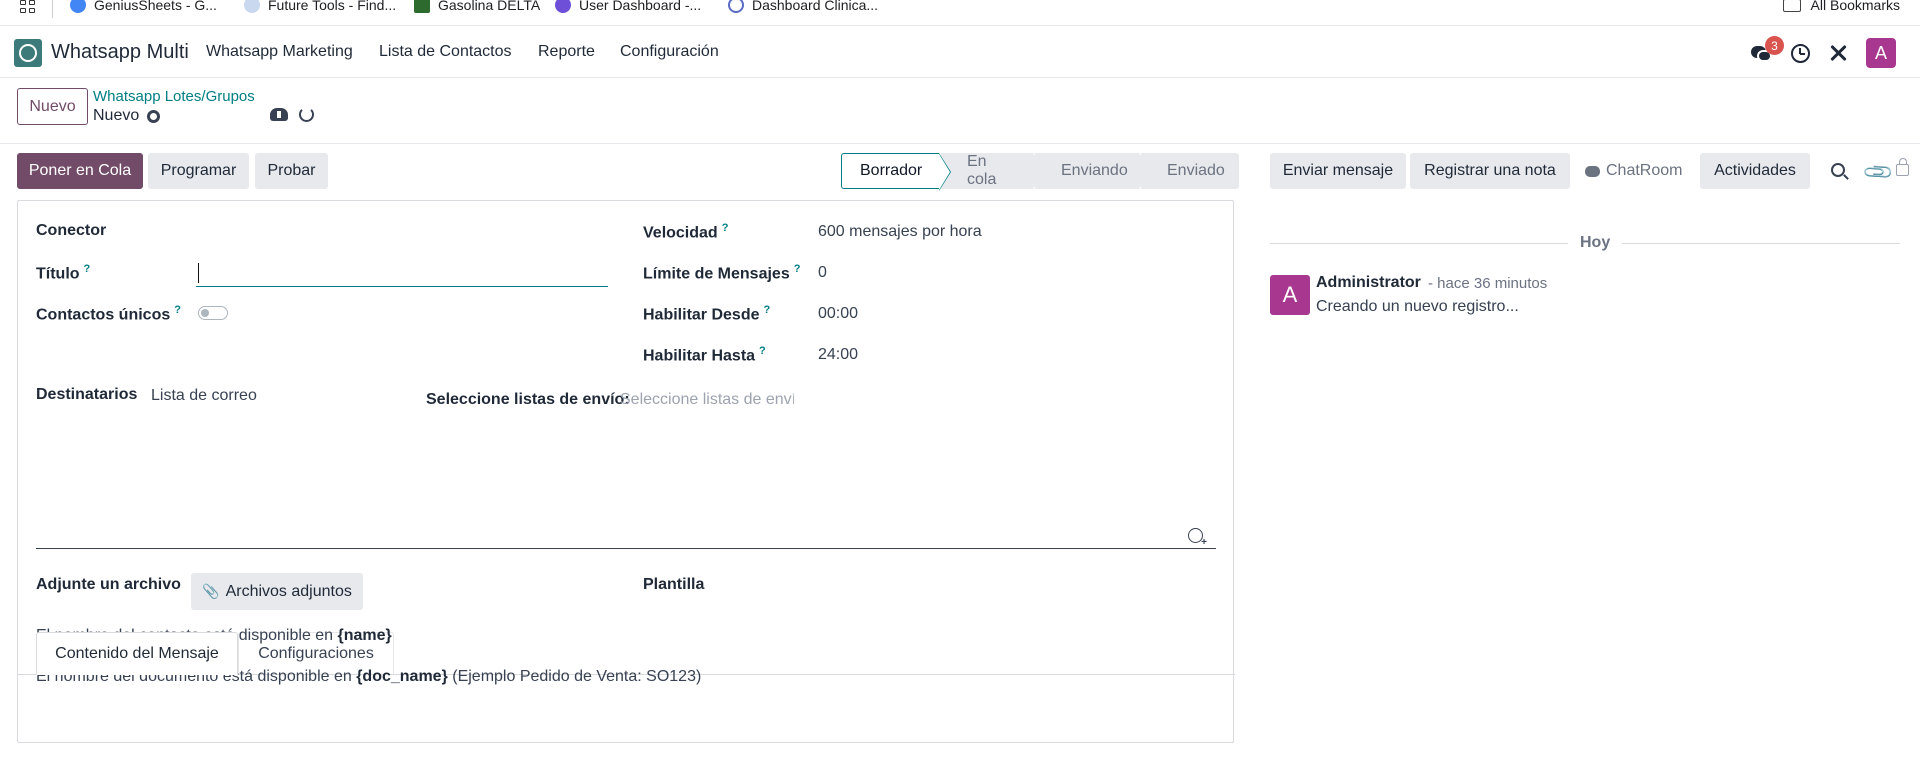 This screenshot has height=766, width=1920. Describe the element at coordinates (28, 6) in the screenshot. I see `apps-grid-icon` at that location.